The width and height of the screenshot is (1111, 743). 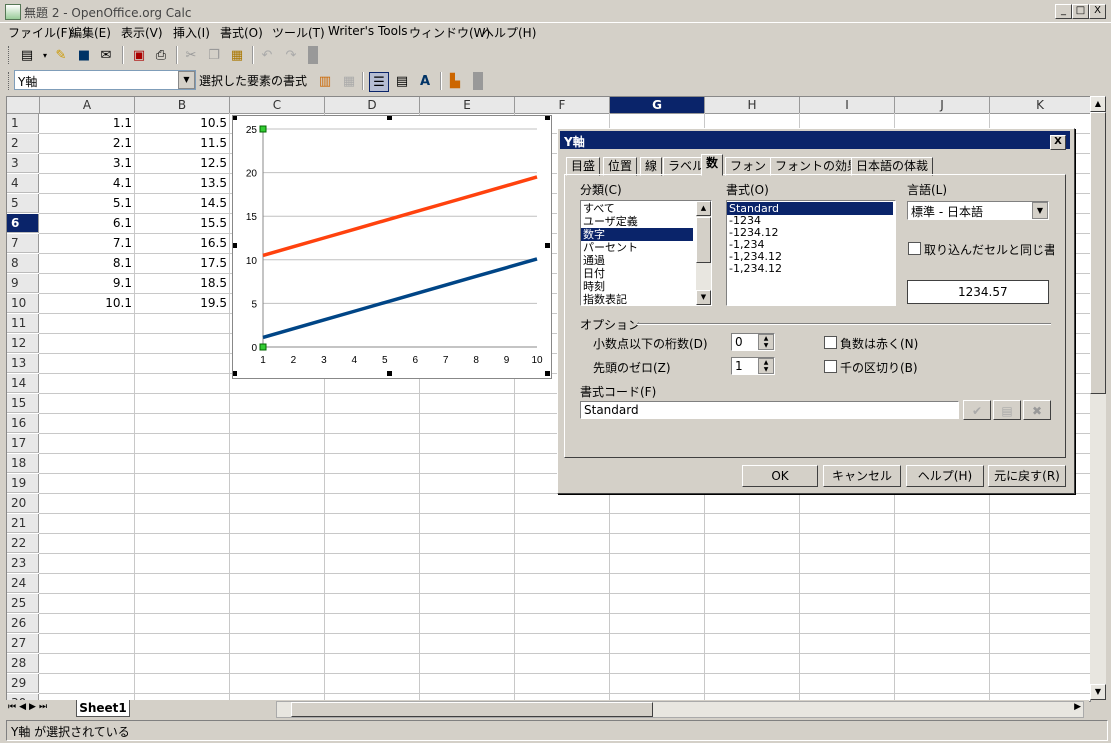 I want to click on chart-type-icon: ▥, so click(x=325, y=81).